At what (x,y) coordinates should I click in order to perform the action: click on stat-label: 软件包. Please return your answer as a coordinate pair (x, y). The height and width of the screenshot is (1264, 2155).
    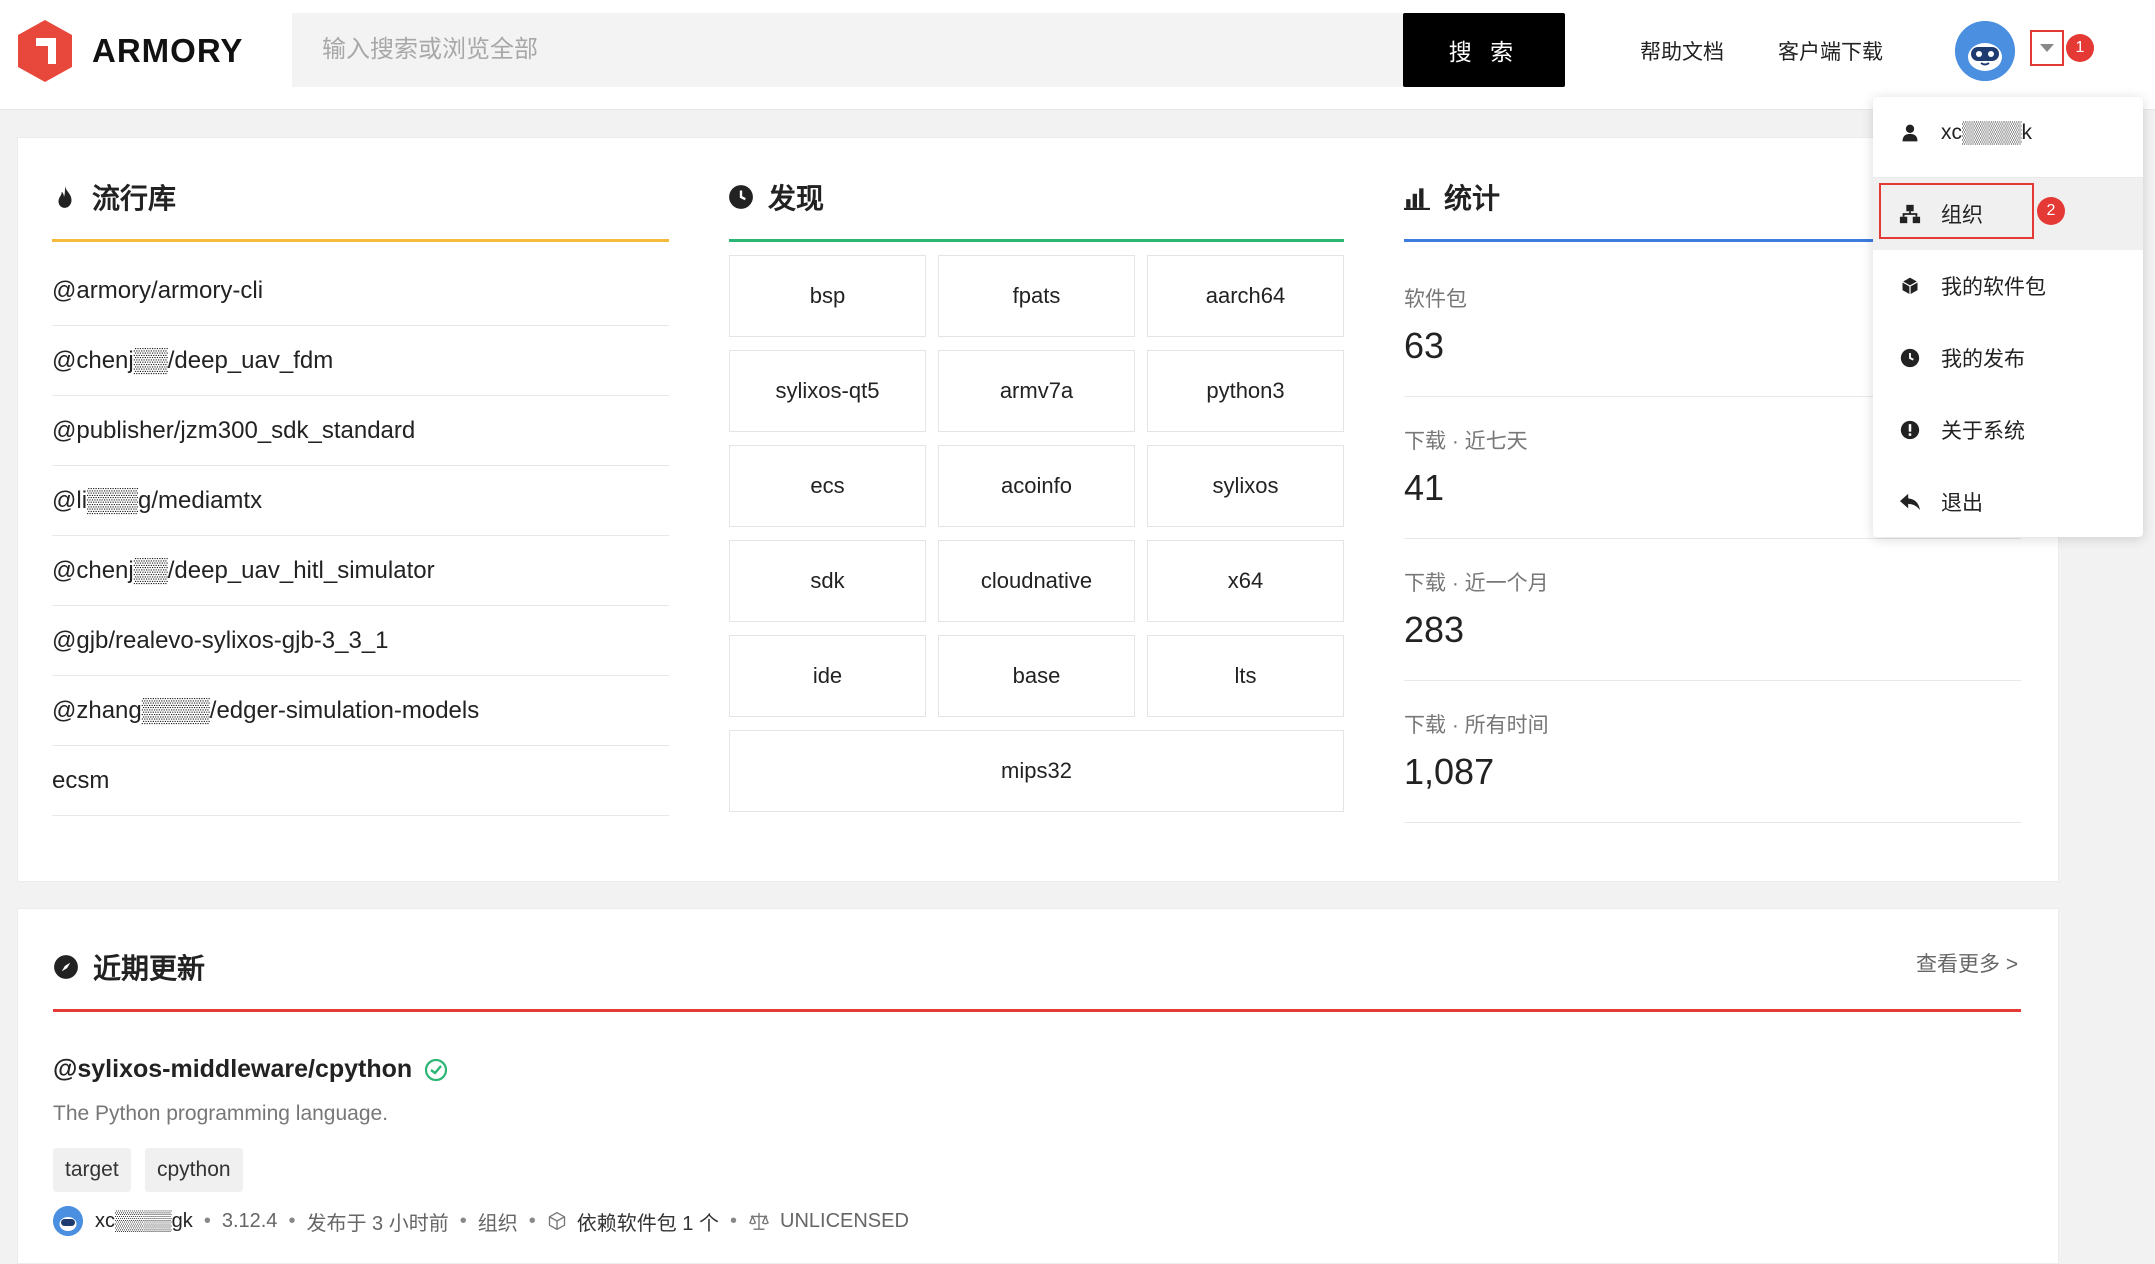
    Looking at the image, I should click on (1435, 299).